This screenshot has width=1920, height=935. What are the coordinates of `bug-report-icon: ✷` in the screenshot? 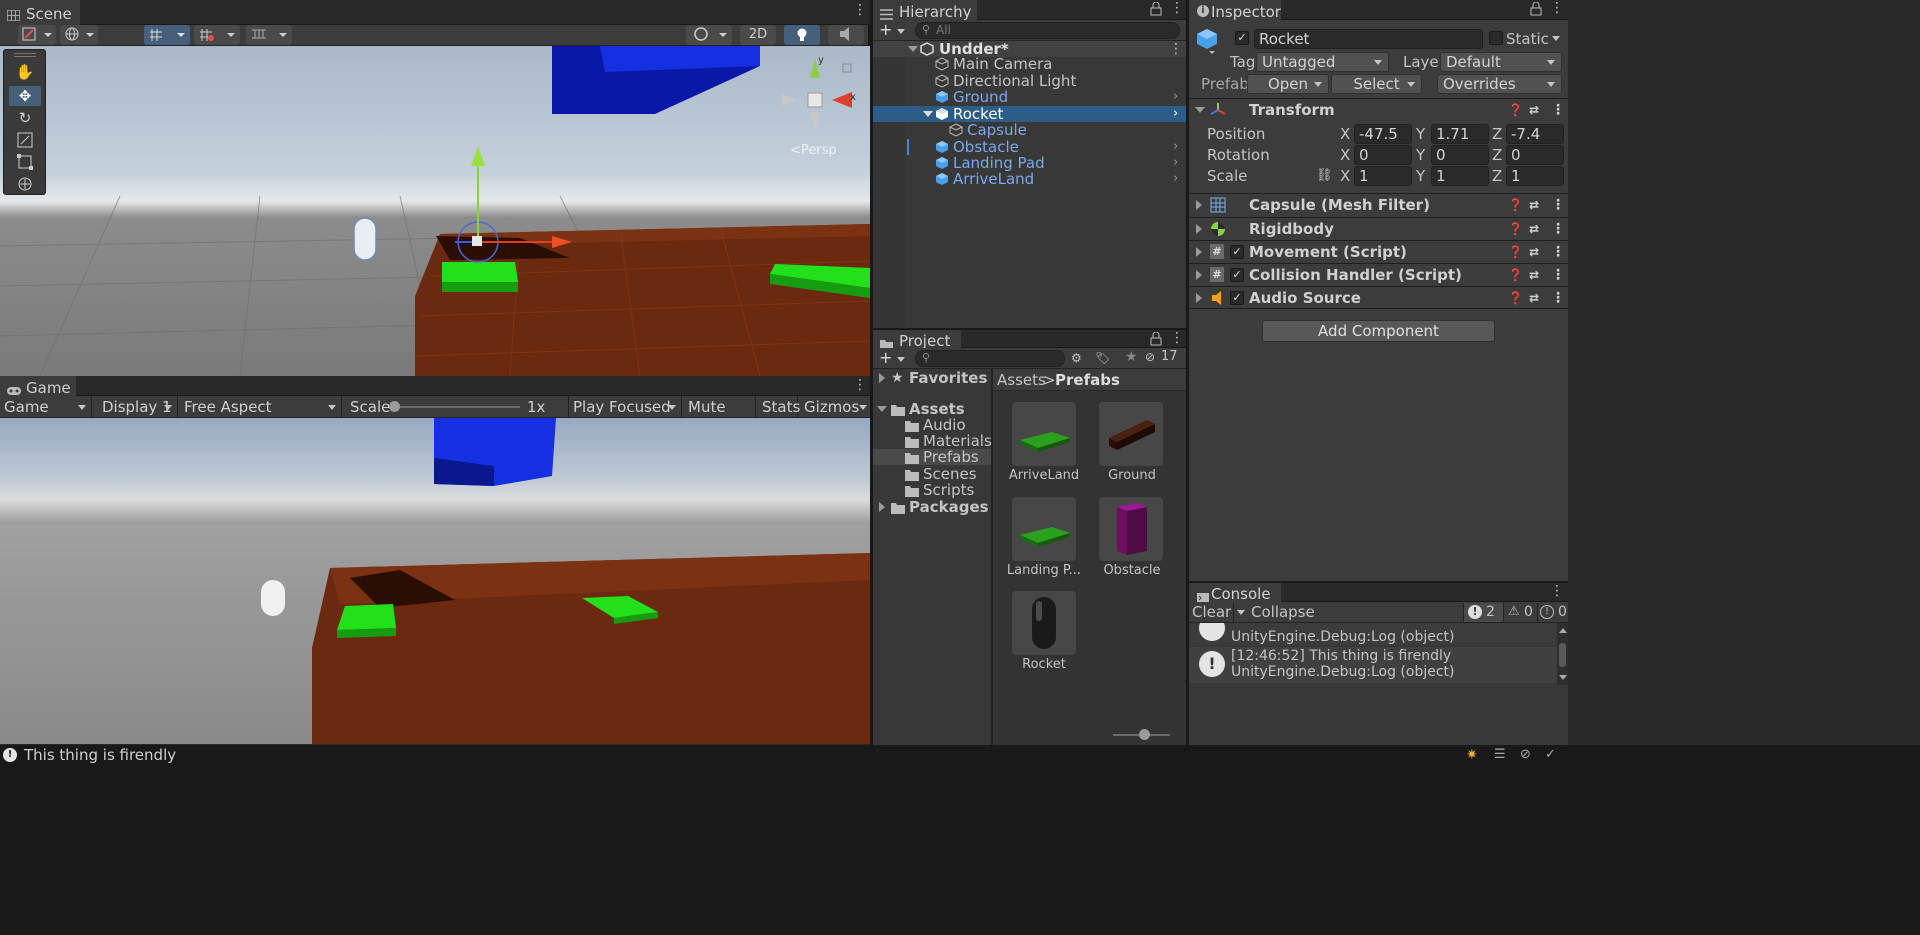 It's located at (1472, 755).